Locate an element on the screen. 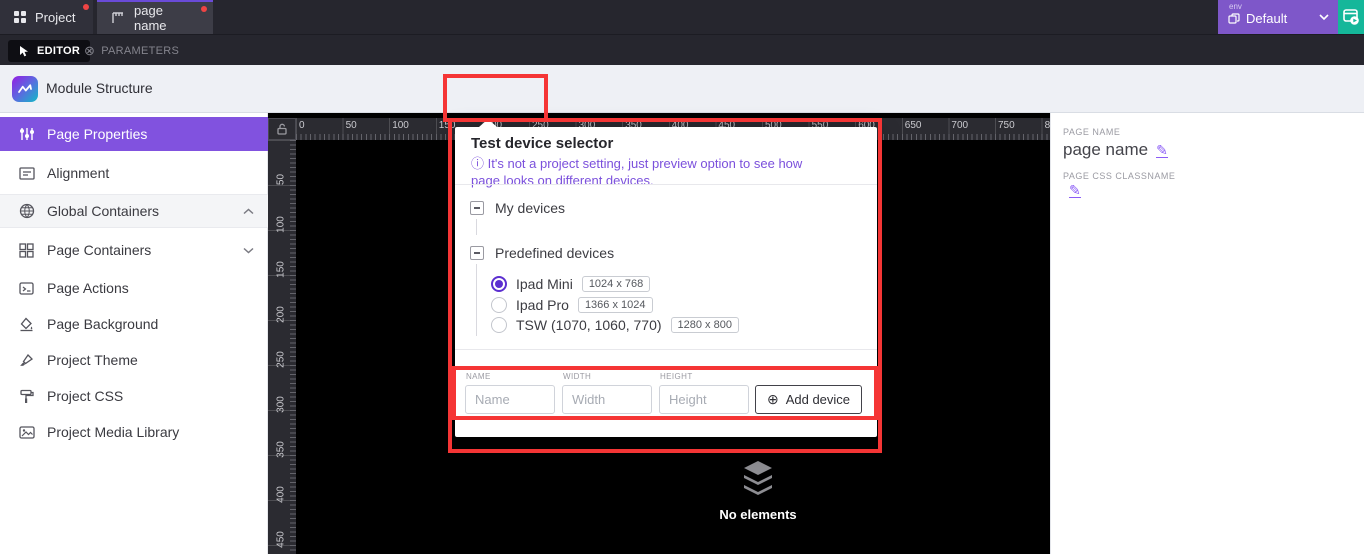 Image resolution: width=1364 pixels, height=554 pixels. device-option-ipad-pro: Ipad Pro 1366 x 1024 is located at coordinates (572, 305).